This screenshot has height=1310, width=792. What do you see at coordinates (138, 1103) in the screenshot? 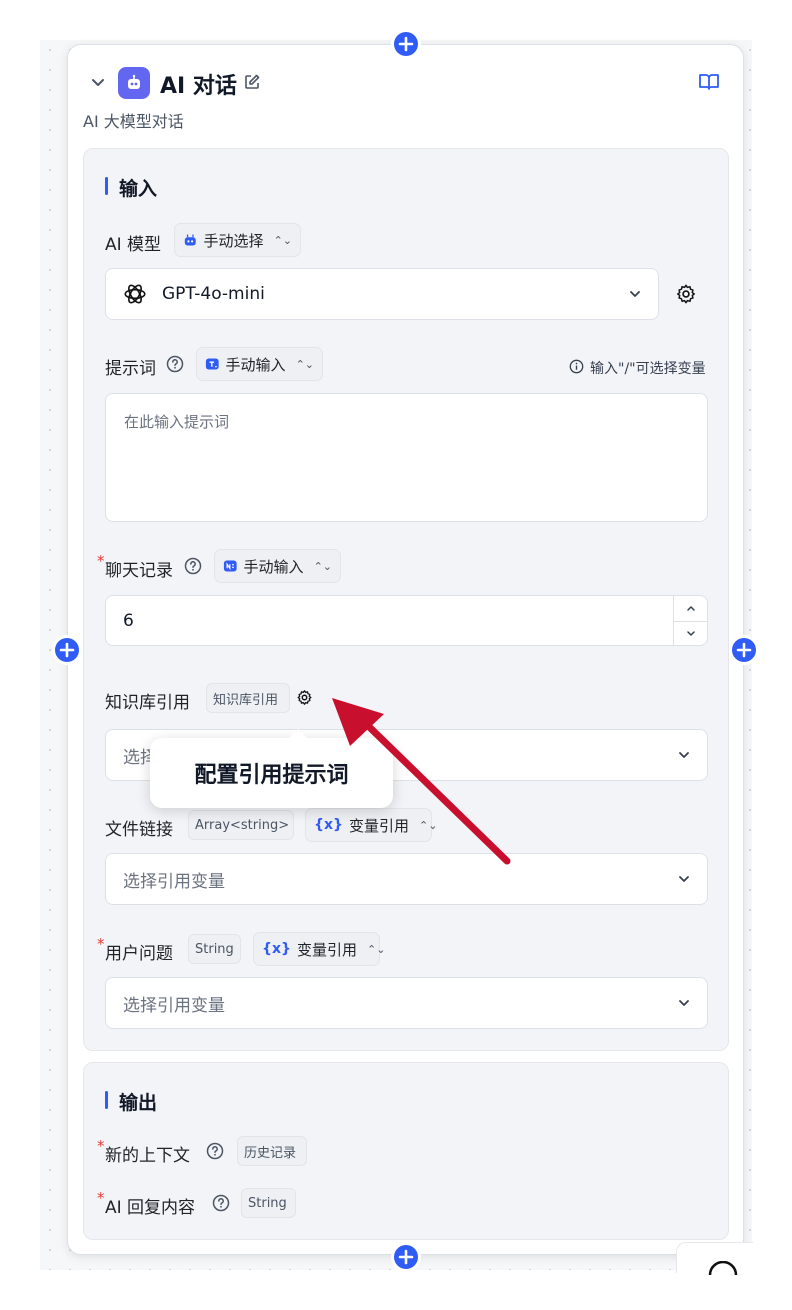
I see `output-section-title: 输出` at bounding box center [138, 1103].